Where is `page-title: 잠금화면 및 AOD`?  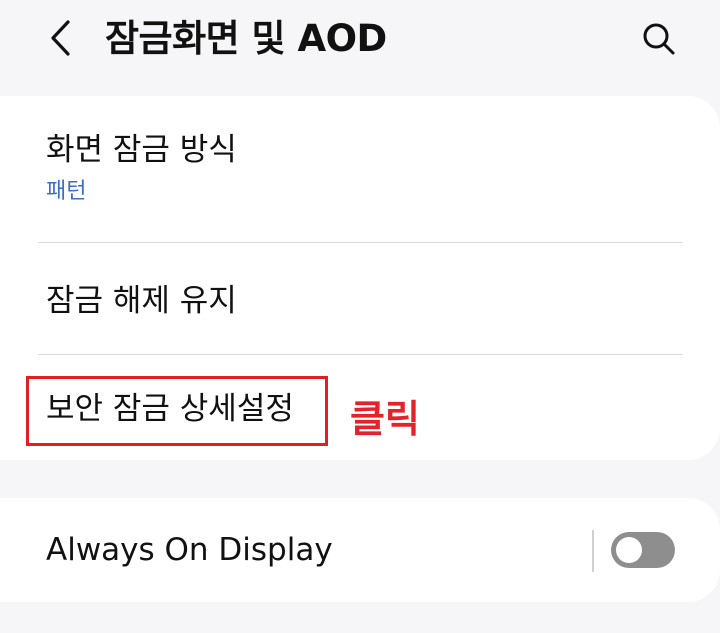 page-title: 잠금화면 및 AOD is located at coordinates (246, 38).